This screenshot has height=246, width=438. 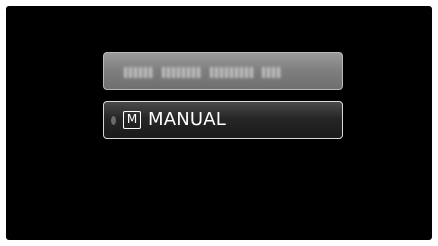 What do you see at coordinates (209, 72) in the screenshot?
I see `blurred-mode-label` at bounding box center [209, 72].